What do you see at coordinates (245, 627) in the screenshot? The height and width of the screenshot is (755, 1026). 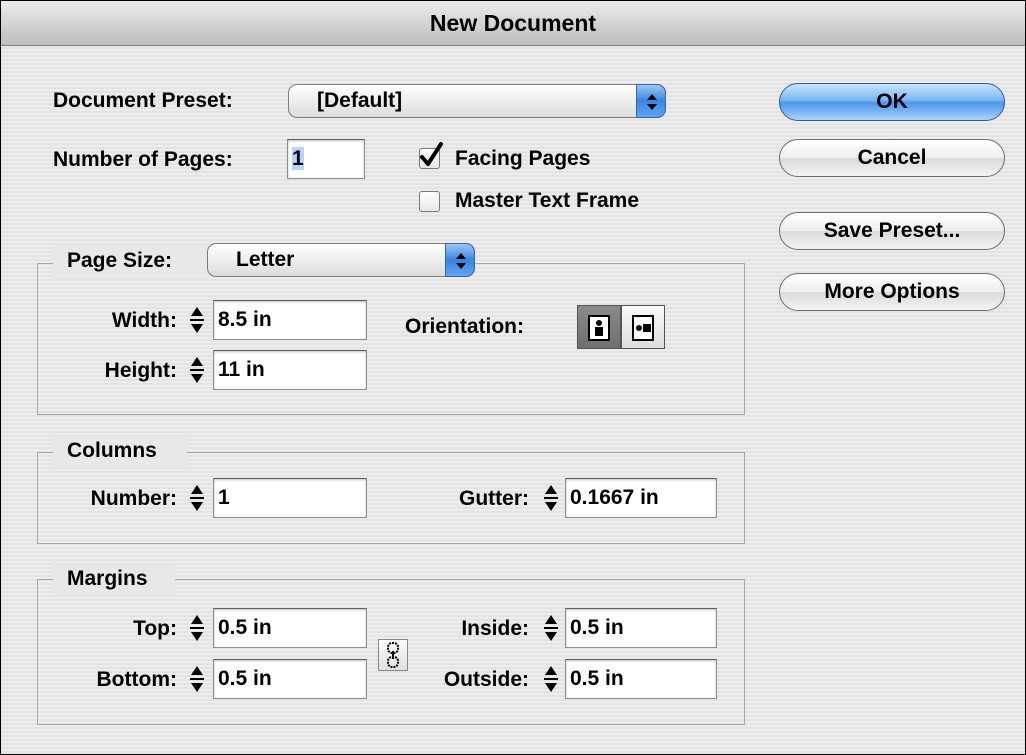 I see `top-margin-value: 0.5 in` at bounding box center [245, 627].